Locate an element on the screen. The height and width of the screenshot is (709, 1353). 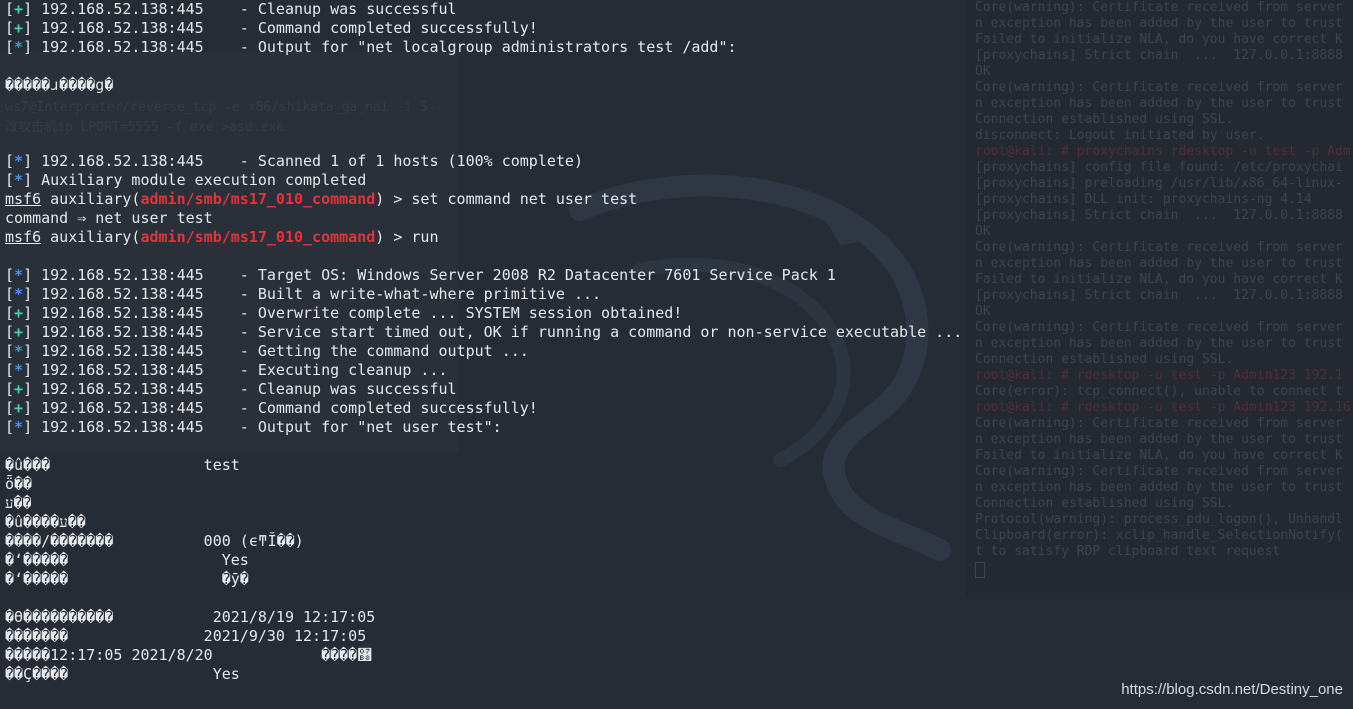
output-text: ע�� is located at coordinates (18, 503).